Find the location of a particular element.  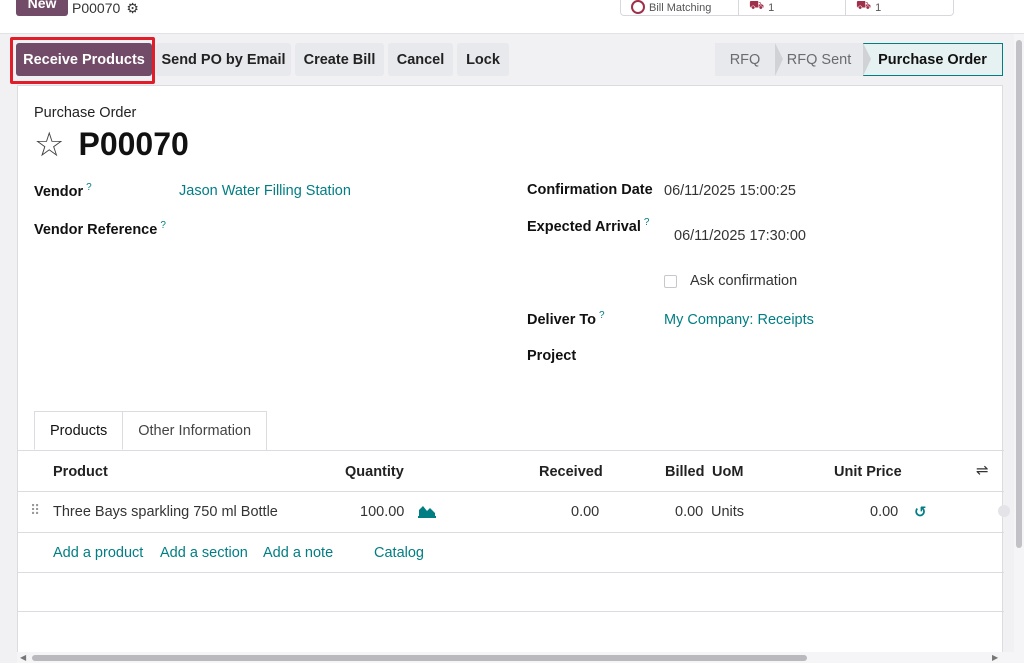

column-settings-icon: ⇌ is located at coordinates (982, 470).